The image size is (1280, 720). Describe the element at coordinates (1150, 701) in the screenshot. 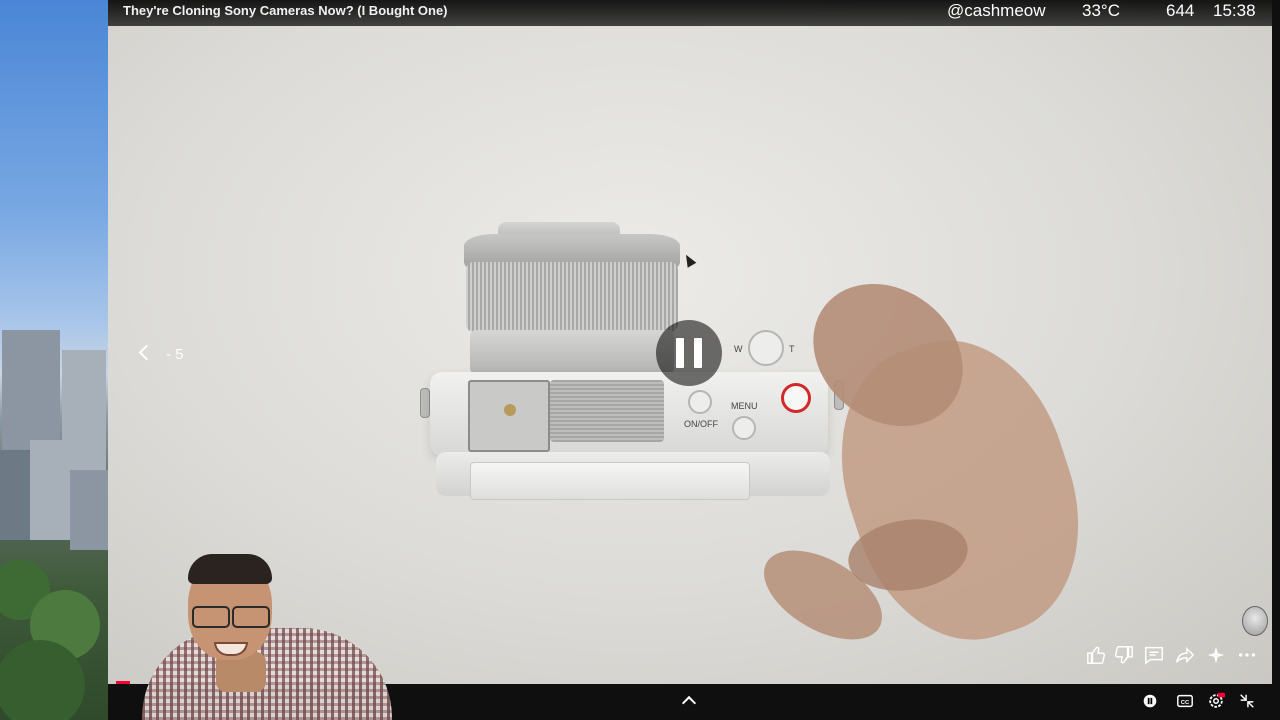

I see `pause-small-icon` at that location.